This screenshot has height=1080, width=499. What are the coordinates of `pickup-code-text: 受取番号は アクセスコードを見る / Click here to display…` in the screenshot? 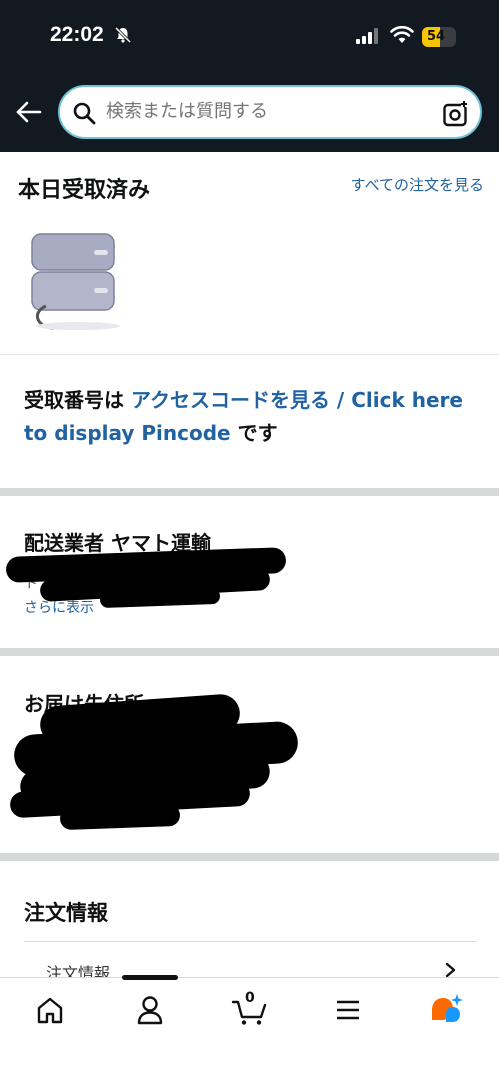 It's located at (249, 417).